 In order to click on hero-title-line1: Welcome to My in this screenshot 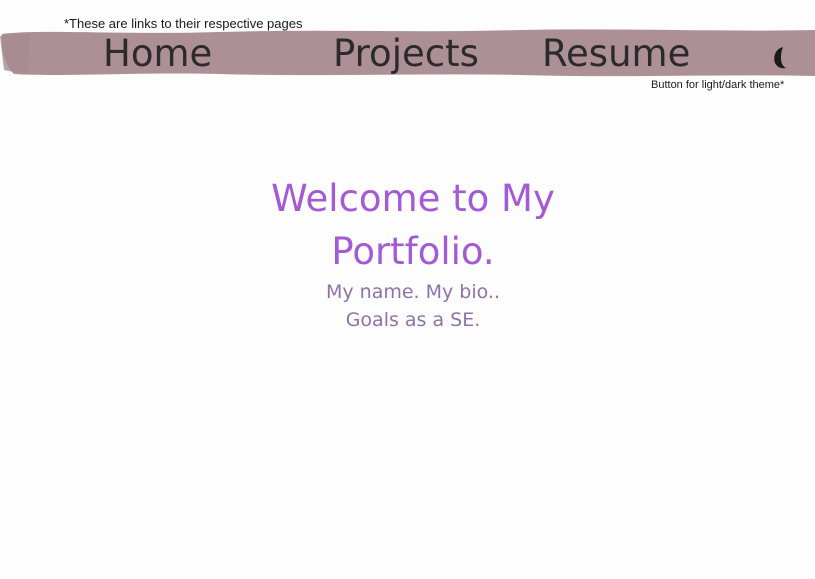, I will do `click(413, 198)`.